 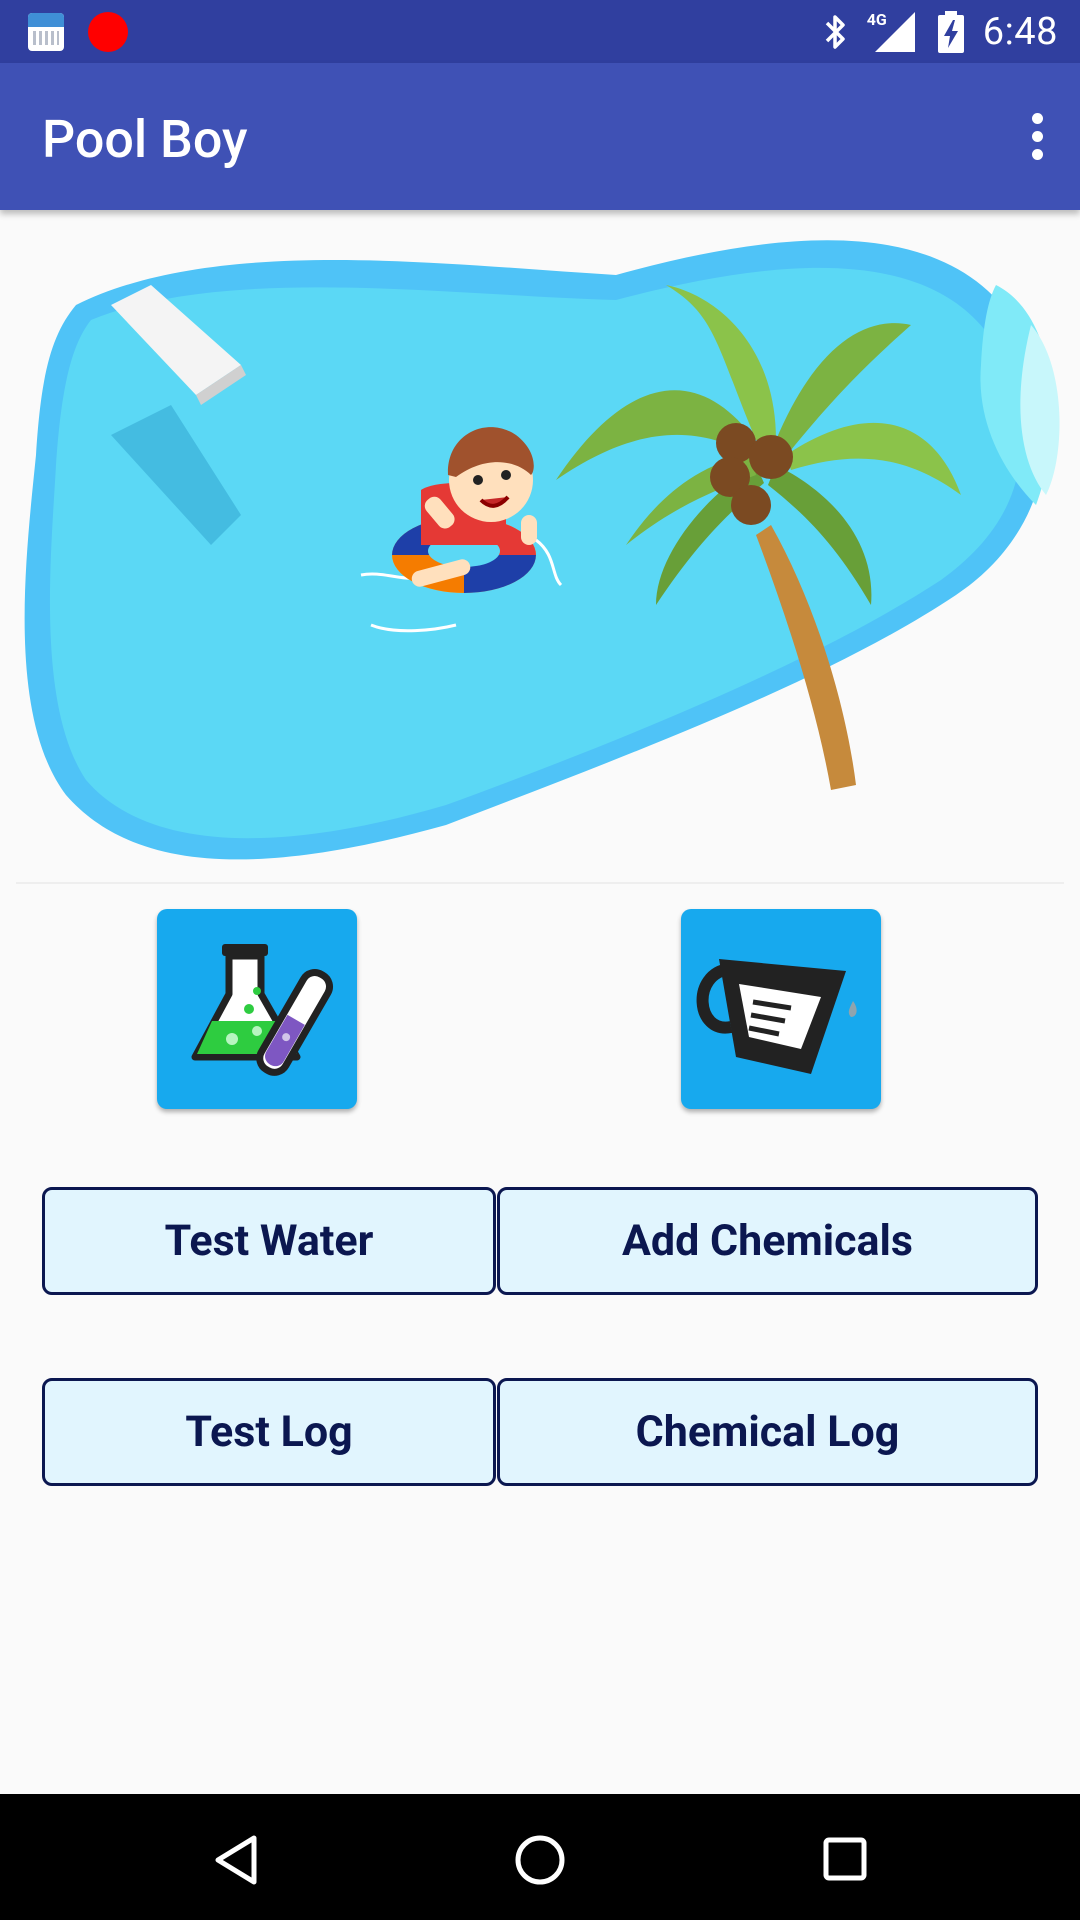 What do you see at coordinates (78, 32) in the screenshot?
I see `notification-icons` at bounding box center [78, 32].